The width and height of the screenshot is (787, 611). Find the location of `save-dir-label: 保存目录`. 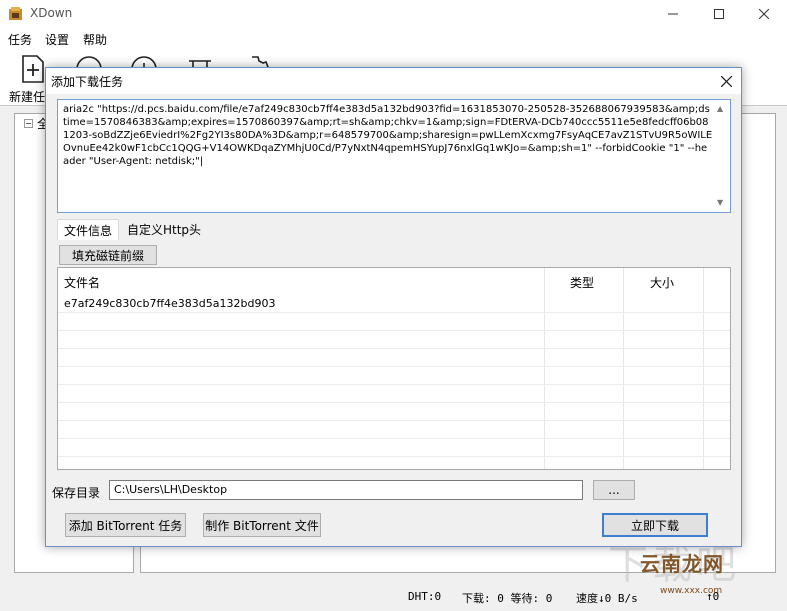

save-dir-label: 保存目录 is located at coordinates (76, 493).